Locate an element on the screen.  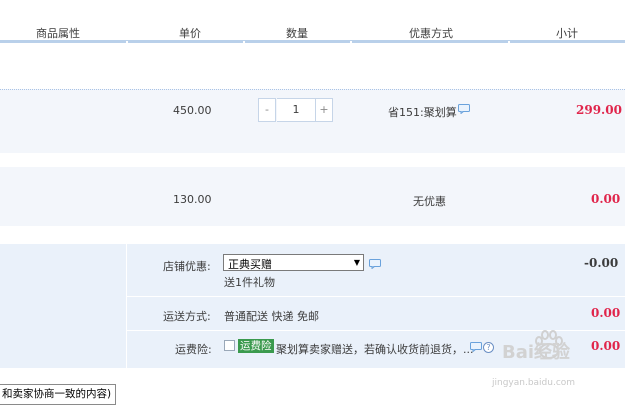
dropdown-arrow-icon: ▼ is located at coordinates (356, 262).